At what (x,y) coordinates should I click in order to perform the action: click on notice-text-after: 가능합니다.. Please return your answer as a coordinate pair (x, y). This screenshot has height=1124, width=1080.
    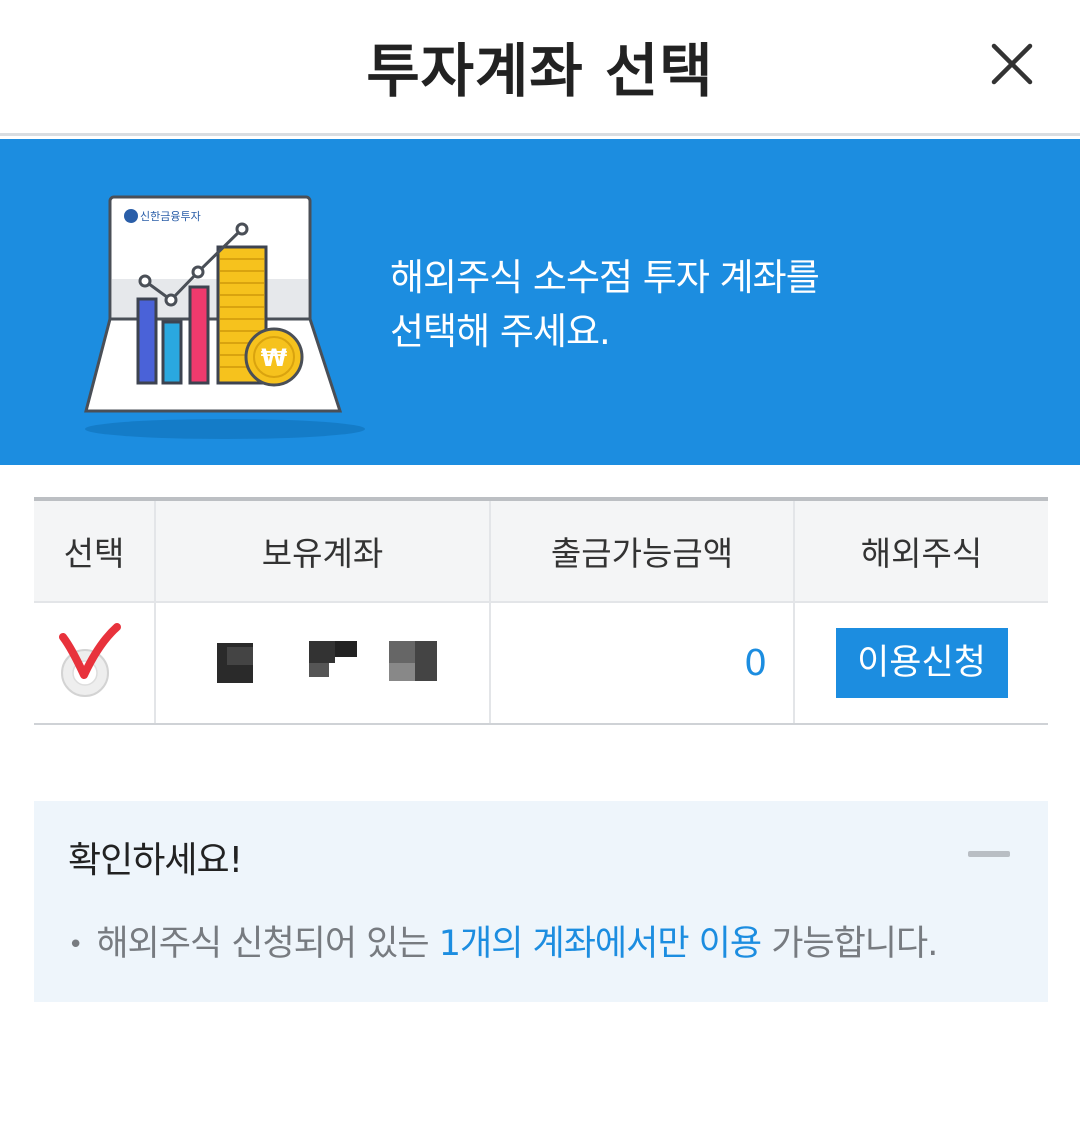
    Looking at the image, I should click on (849, 944).